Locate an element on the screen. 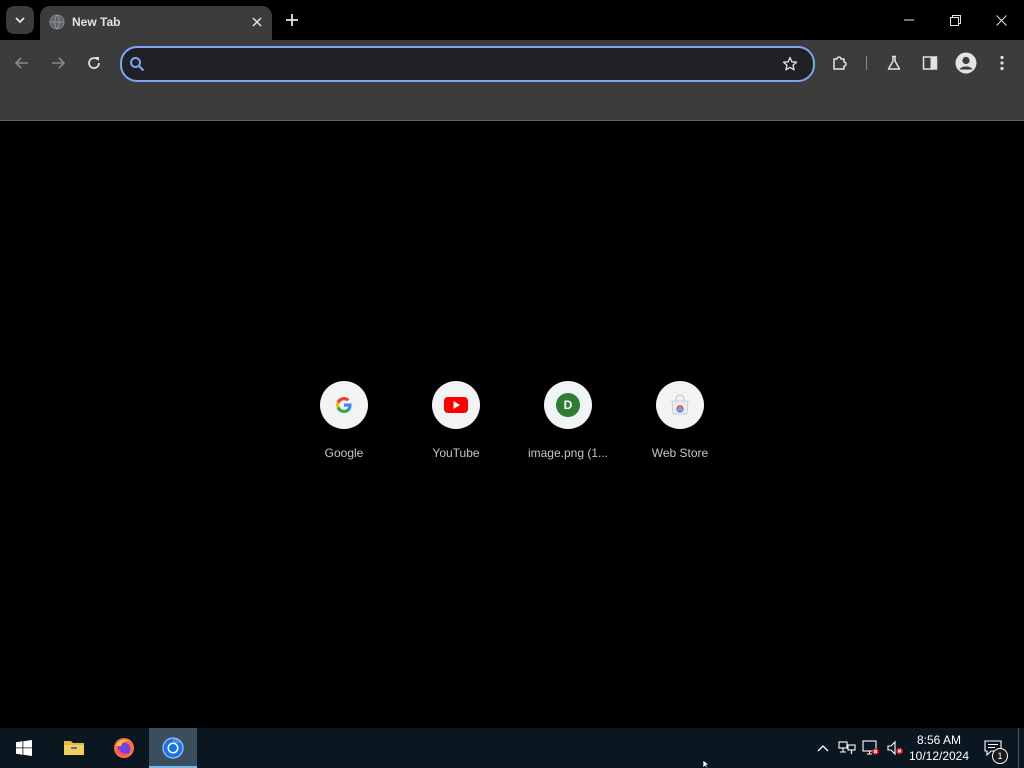  menu-button is located at coordinates (1002, 63).